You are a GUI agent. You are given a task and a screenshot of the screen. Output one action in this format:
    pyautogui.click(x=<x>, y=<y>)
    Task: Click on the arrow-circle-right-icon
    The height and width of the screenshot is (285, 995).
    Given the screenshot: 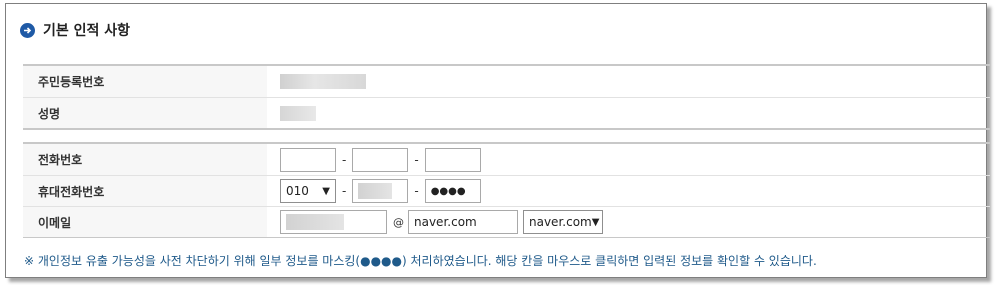 What is the action you would take?
    pyautogui.click(x=27, y=30)
    